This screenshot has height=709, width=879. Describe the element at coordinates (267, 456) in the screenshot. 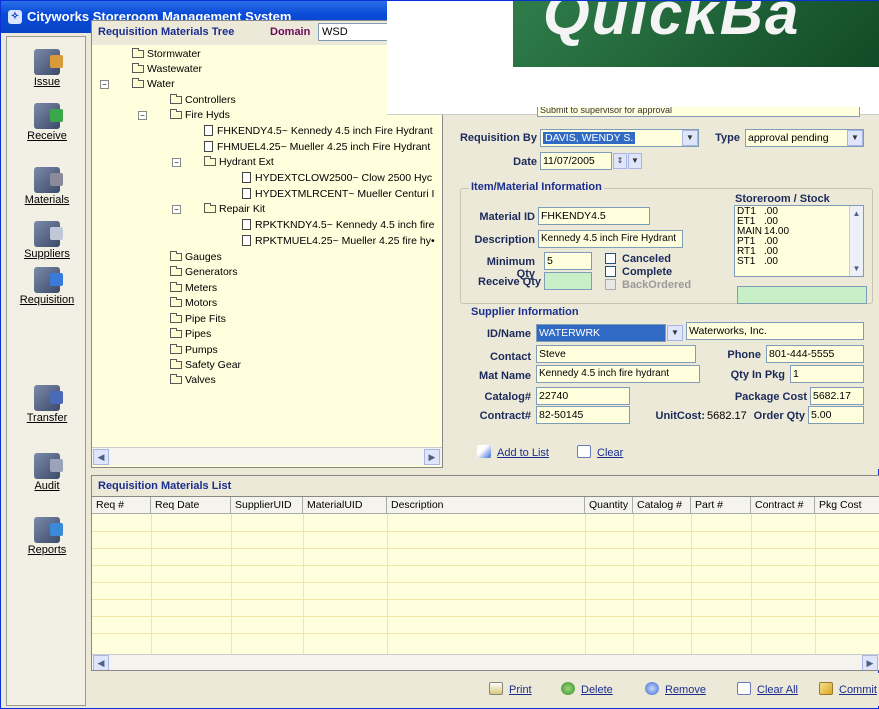

I see `tree-horizontal-scrollbar: ◀ ▶` at that location.